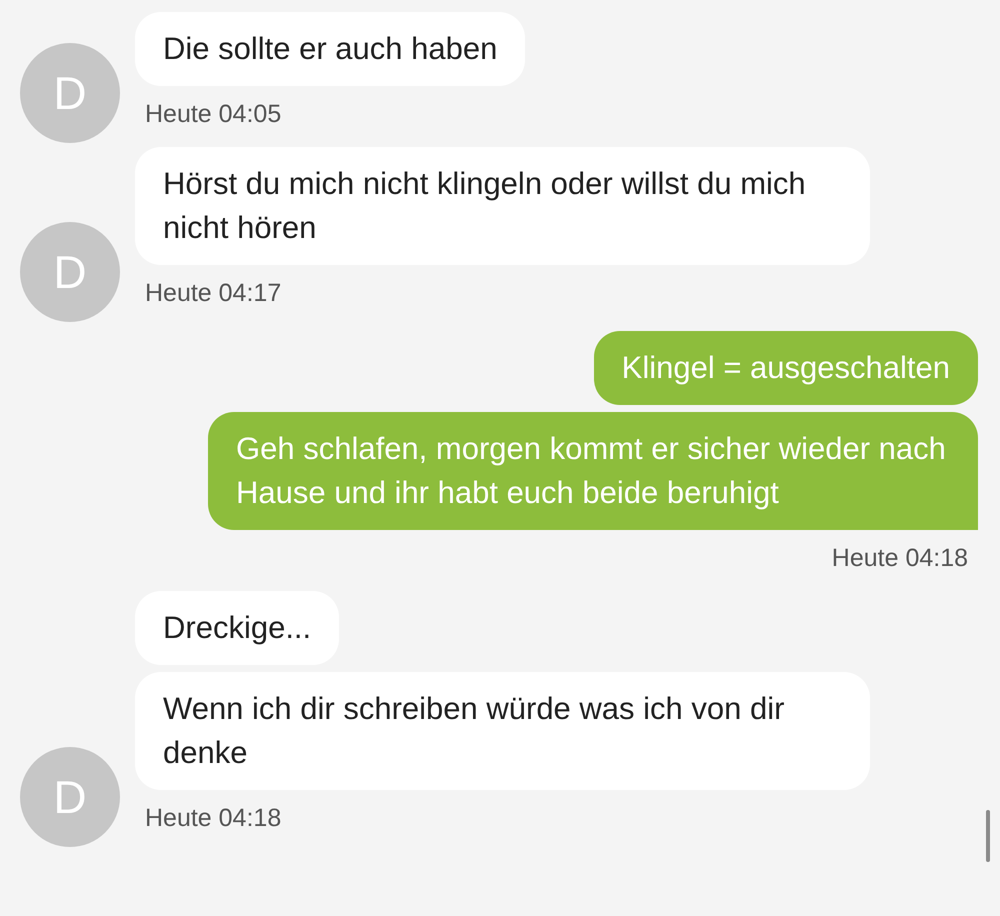 This screenshot has width=1000, height=916. Describe the element at coordinates (593, 471) in the screenshot. I see `message-bubble: Geh schlafen, morgen kommt er sicher wieder nach Hause und ihr habt euch beide beruhigt` at that location.